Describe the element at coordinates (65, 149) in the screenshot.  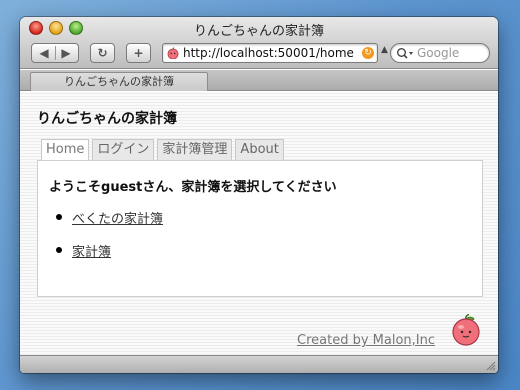
I see `tab-home: Home` at that location.